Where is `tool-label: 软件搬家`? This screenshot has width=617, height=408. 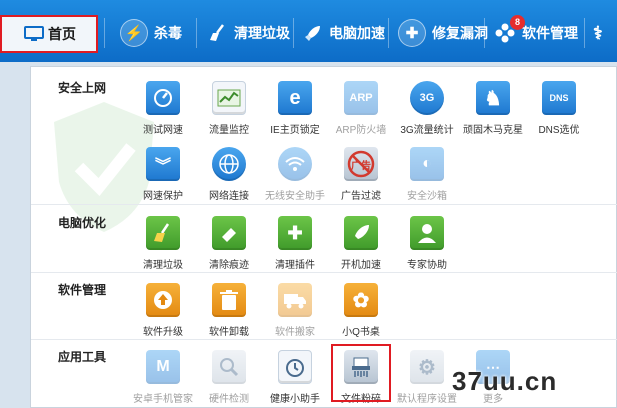
tool-label: 软件搬家 is located at coordinates (295, 332).